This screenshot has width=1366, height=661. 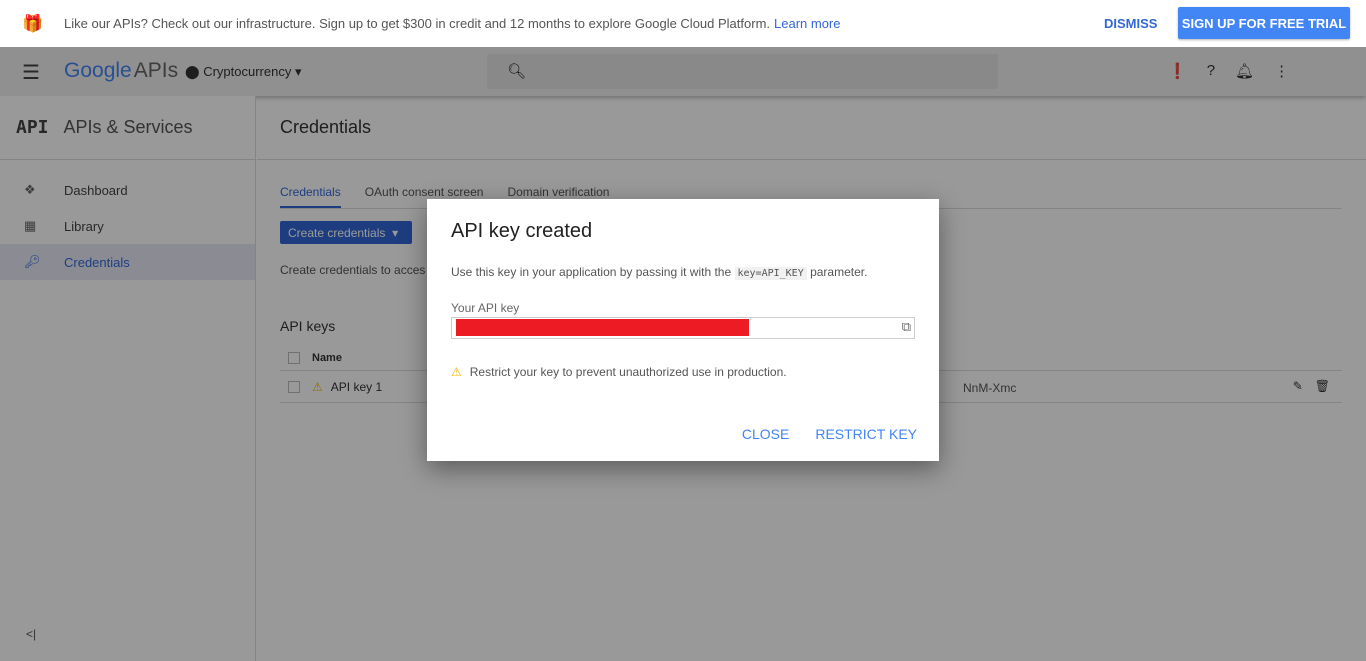 I want to click on desc-text-end: parameter., so click(x=839, y=272).